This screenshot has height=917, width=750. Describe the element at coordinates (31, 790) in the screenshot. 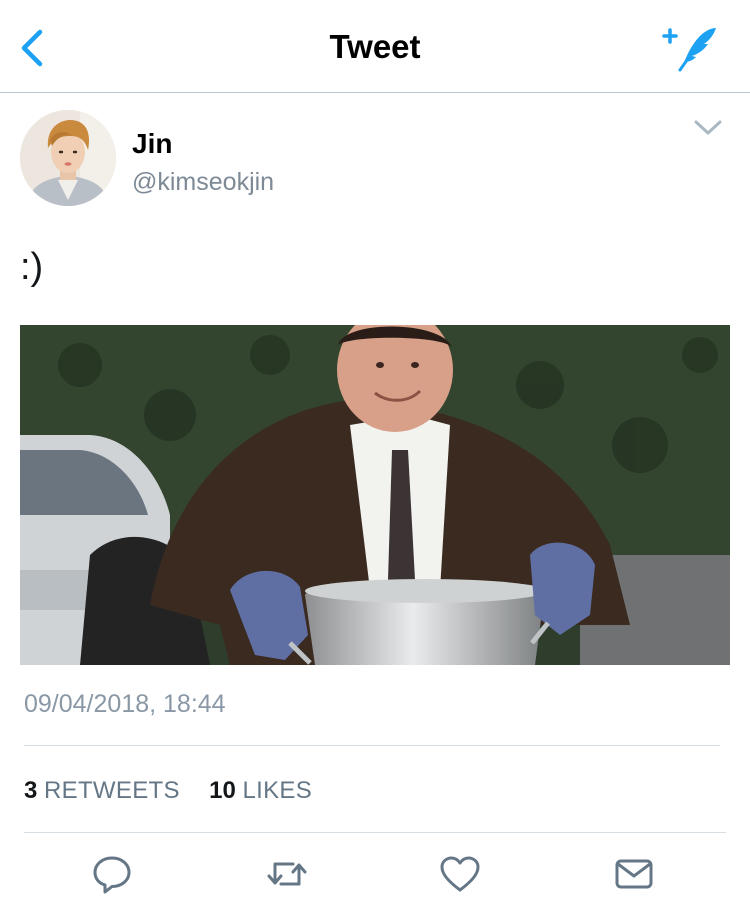

I see `retweets-count: 3` at that location.